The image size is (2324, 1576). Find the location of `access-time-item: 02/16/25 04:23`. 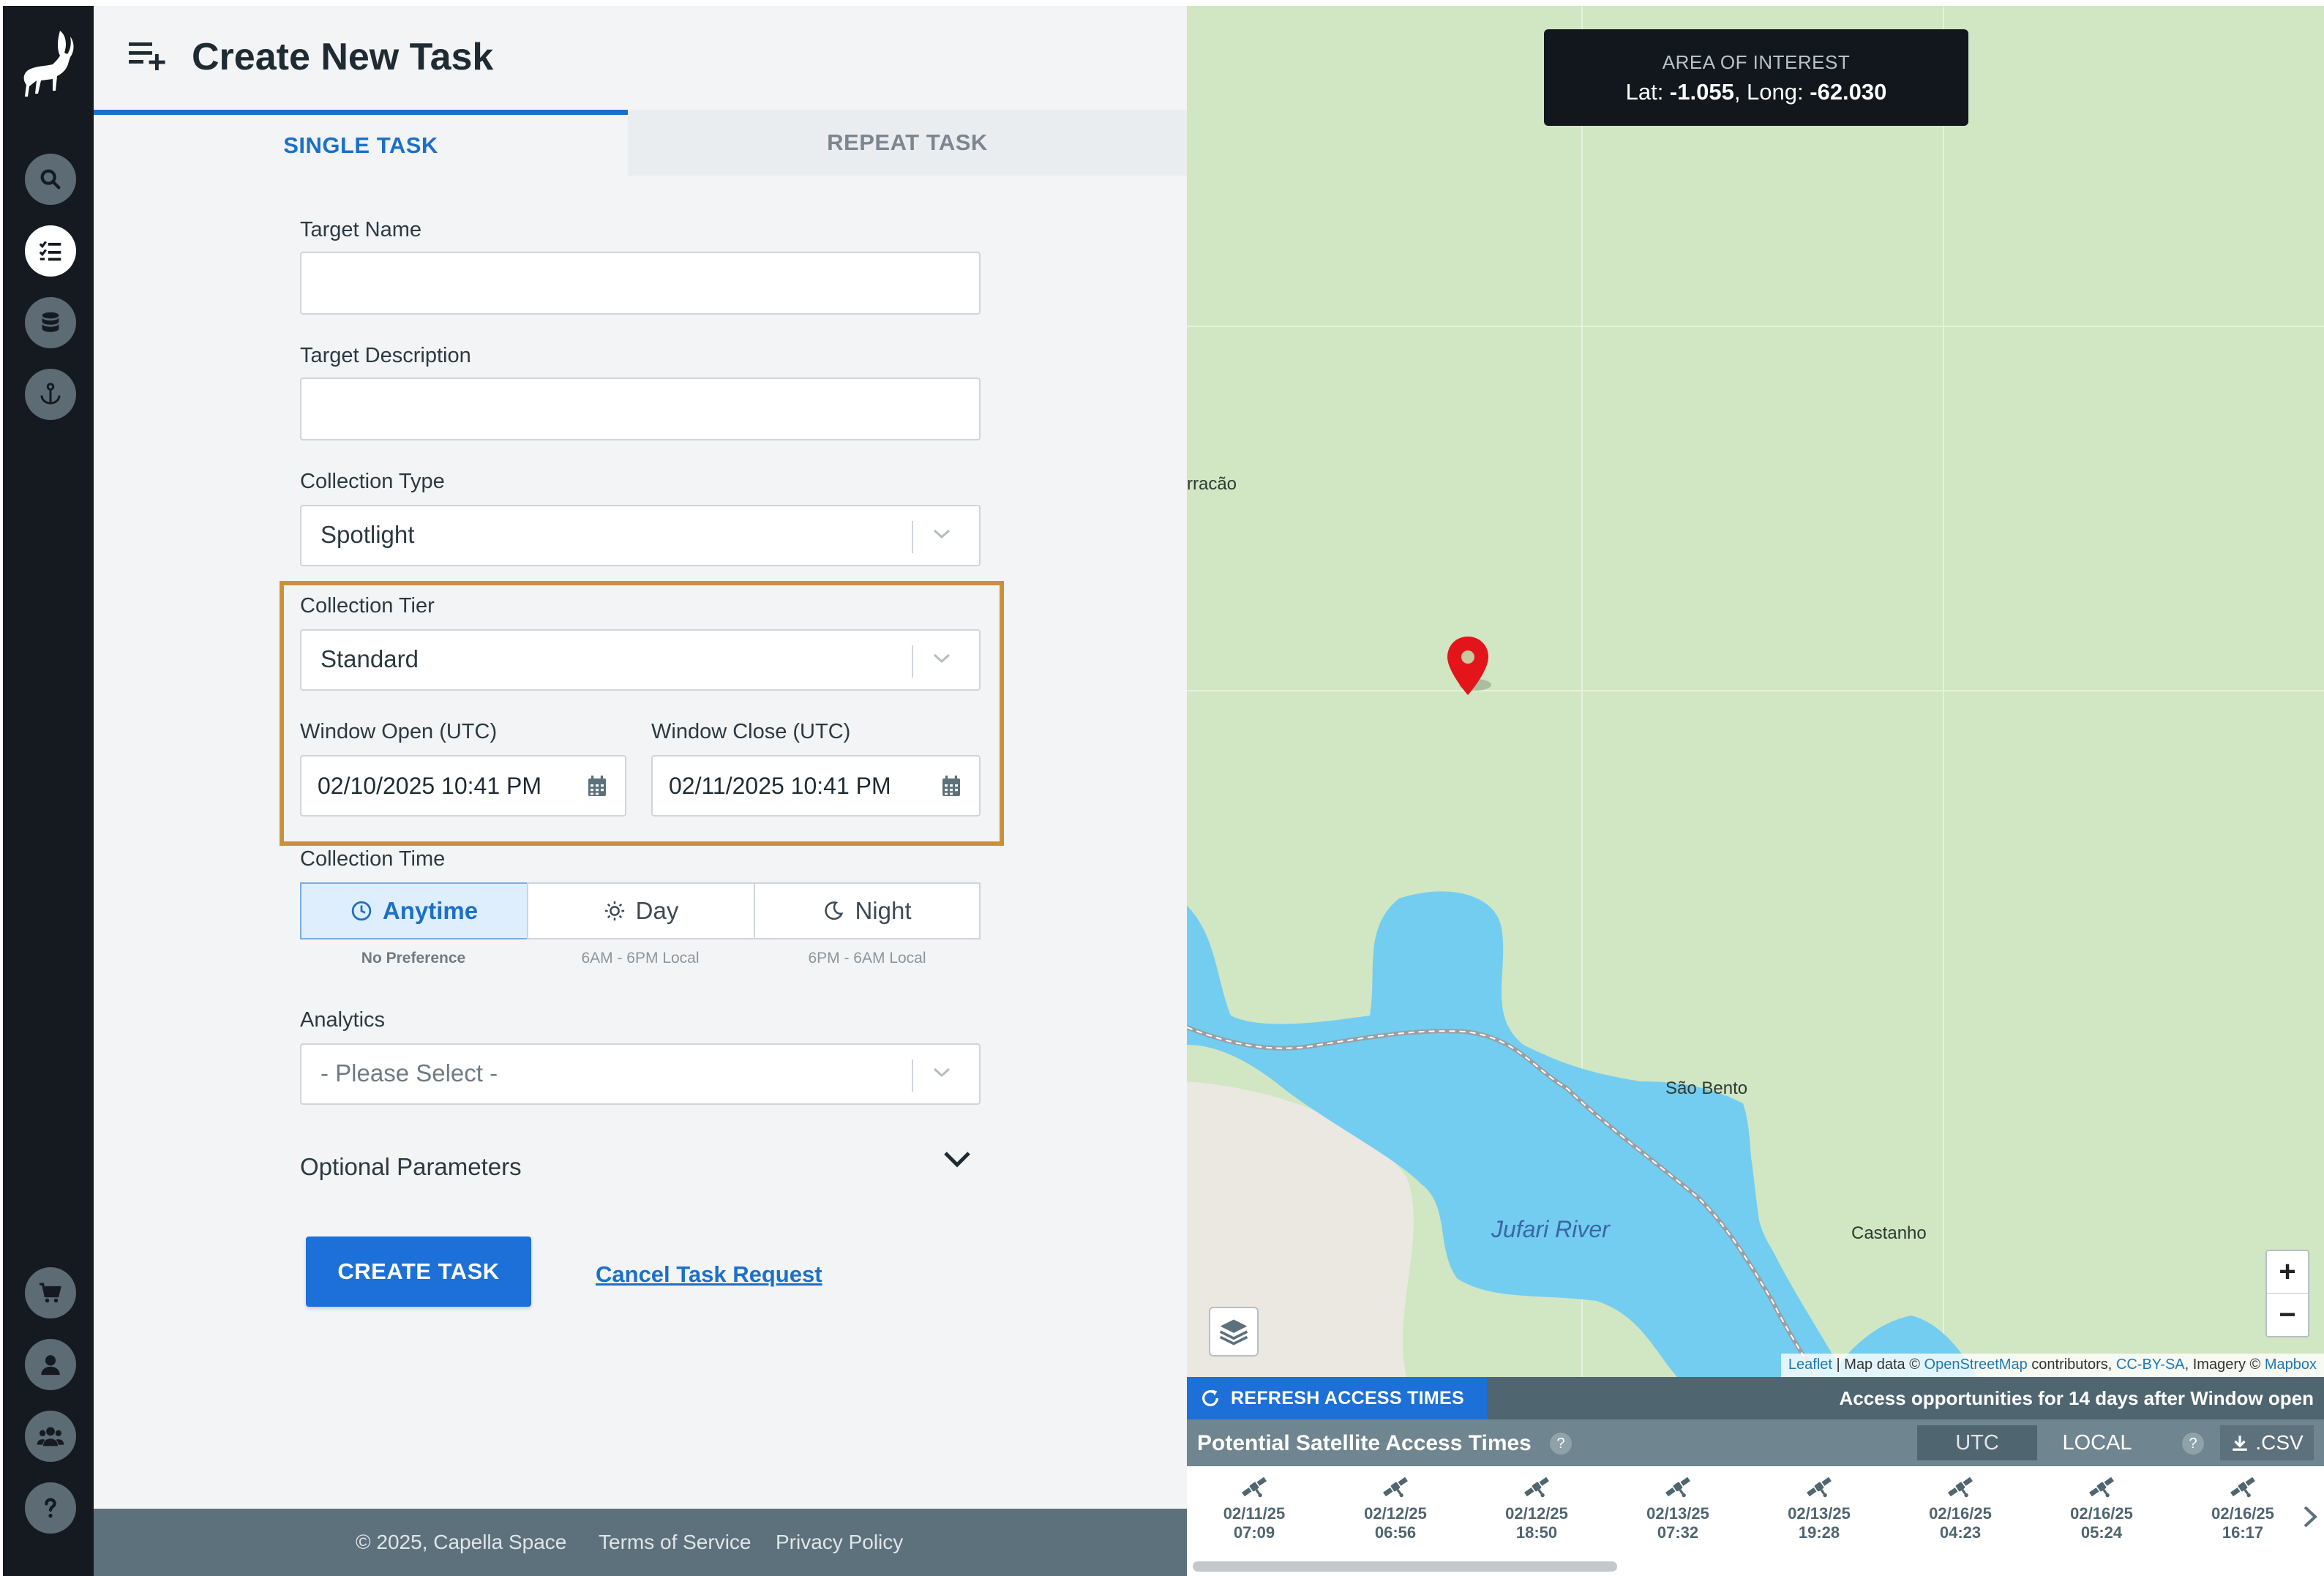

access-time-item: 02/16/25 04:23 is located at coordinates (1961, 1507).